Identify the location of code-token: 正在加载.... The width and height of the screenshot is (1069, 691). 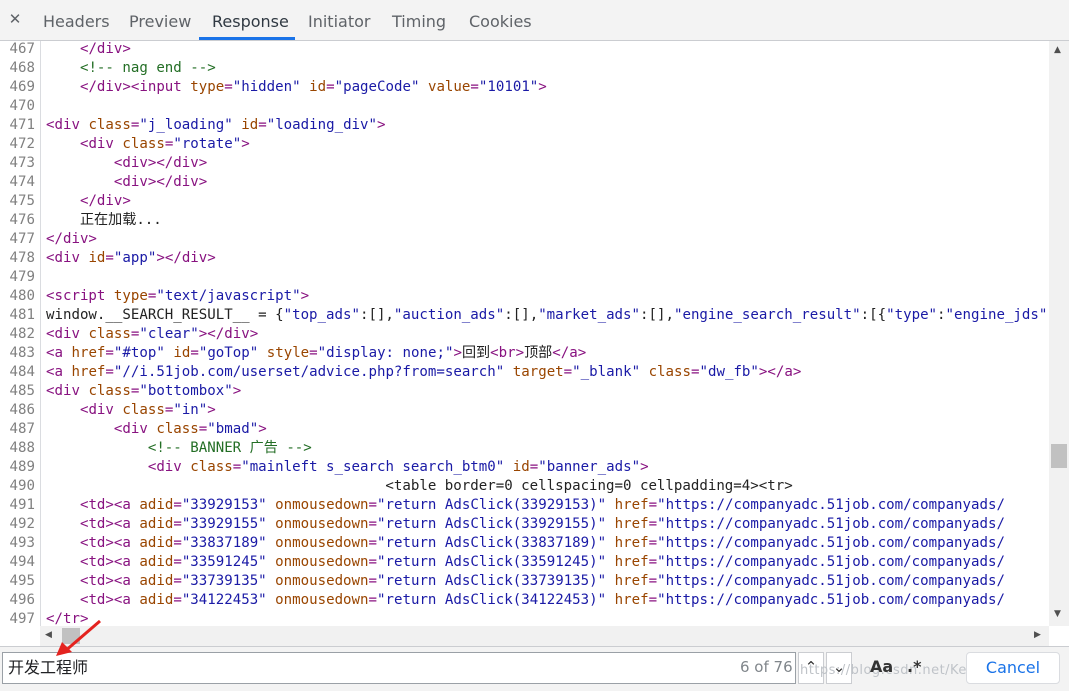
(104, 220).